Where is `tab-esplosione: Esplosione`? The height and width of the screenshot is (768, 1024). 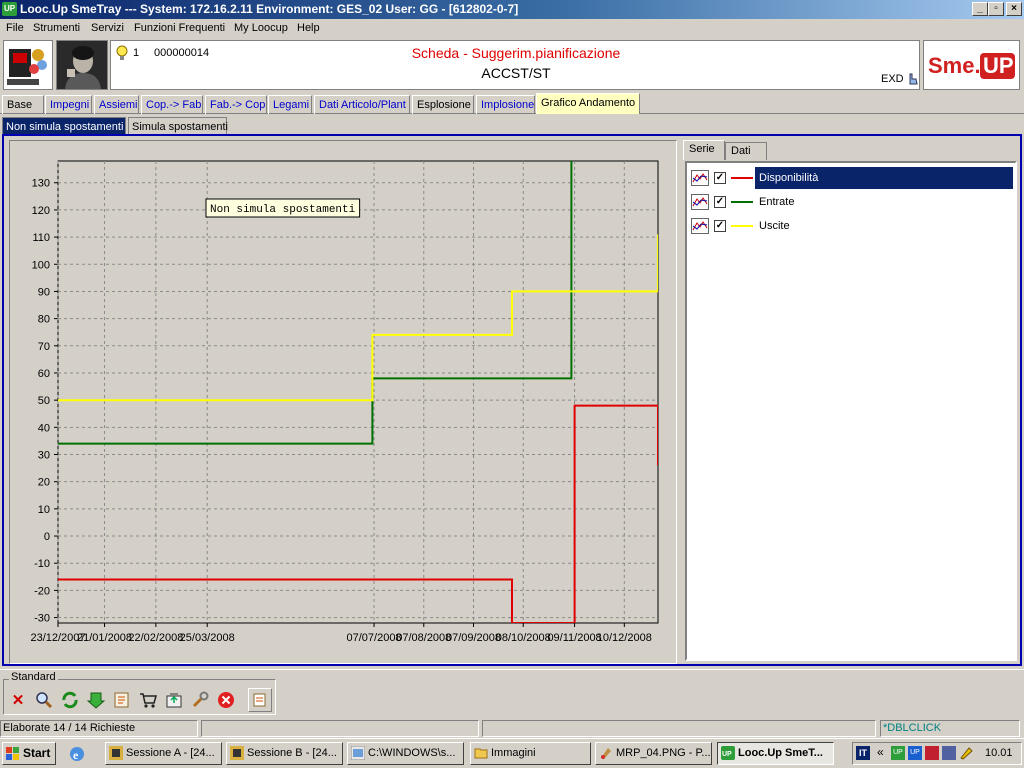
tab-esplosione: Esplosione is located at coordinates (443, 104).